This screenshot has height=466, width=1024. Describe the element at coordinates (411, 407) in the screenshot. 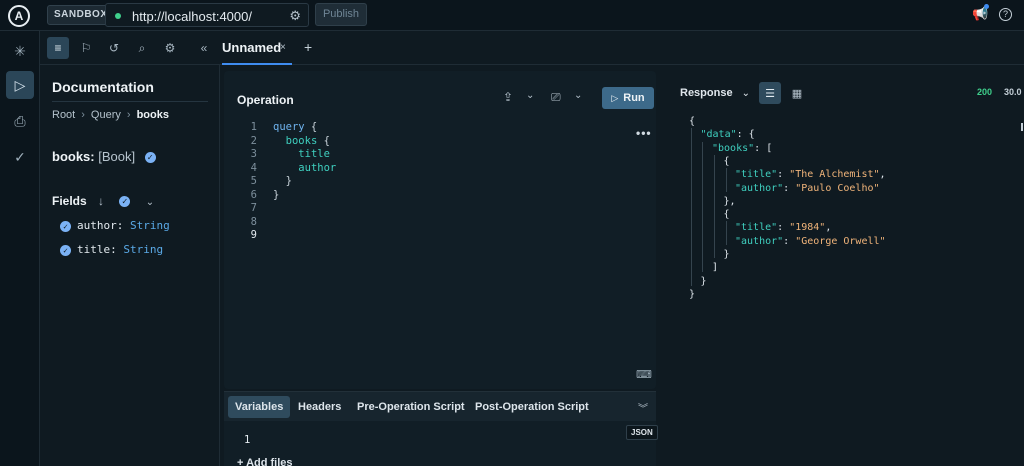

I see `tab-pre-operation-script: Pre-Operation Script` at that location.